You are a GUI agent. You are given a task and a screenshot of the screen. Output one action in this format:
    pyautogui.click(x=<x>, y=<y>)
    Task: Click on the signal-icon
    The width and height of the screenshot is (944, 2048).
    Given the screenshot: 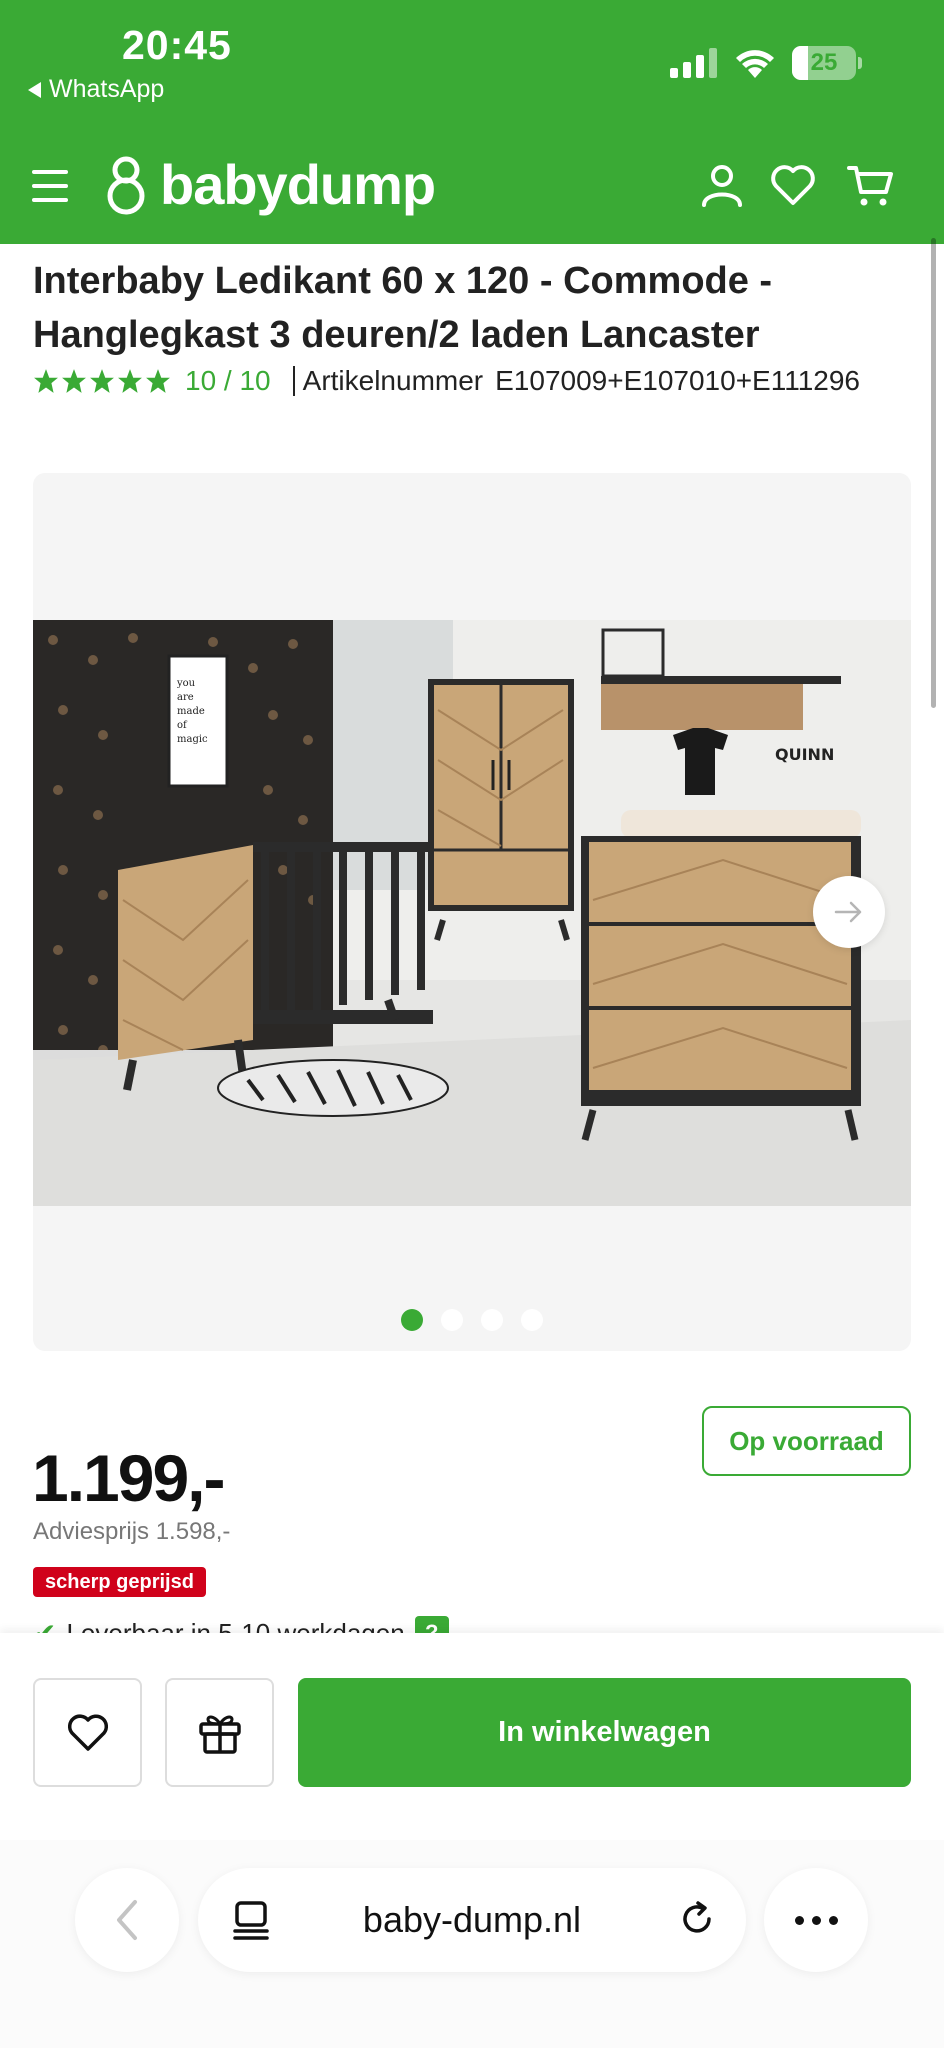 What is the action you would take?
    pyautogui.click(x=693, y=63)
    